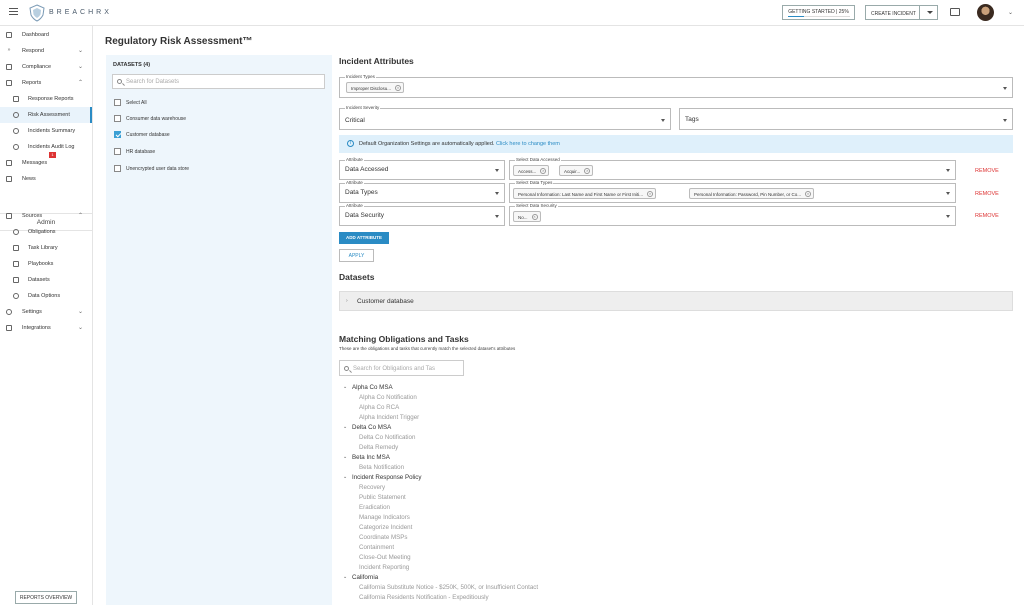 The width and height of the screenshot is (1024, 605). What do you see at coordinates (385, 557) in the screenshot?
I see `task-item: Close-Out Meeting` at bounding box center [385, 557].